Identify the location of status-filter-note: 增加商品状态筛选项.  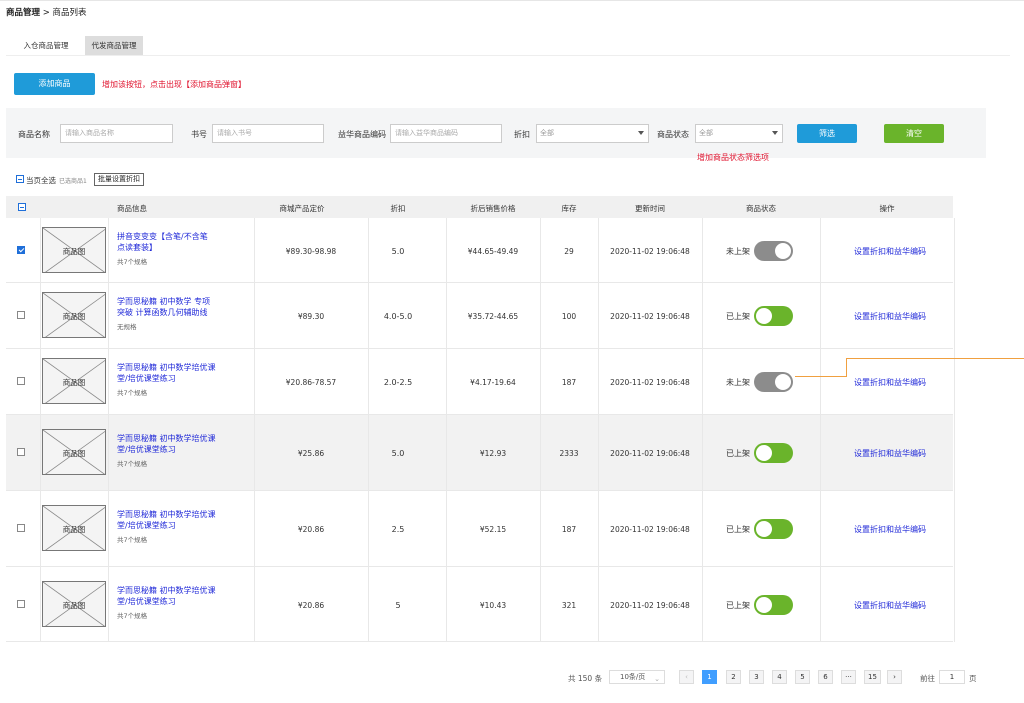
(733, 157).